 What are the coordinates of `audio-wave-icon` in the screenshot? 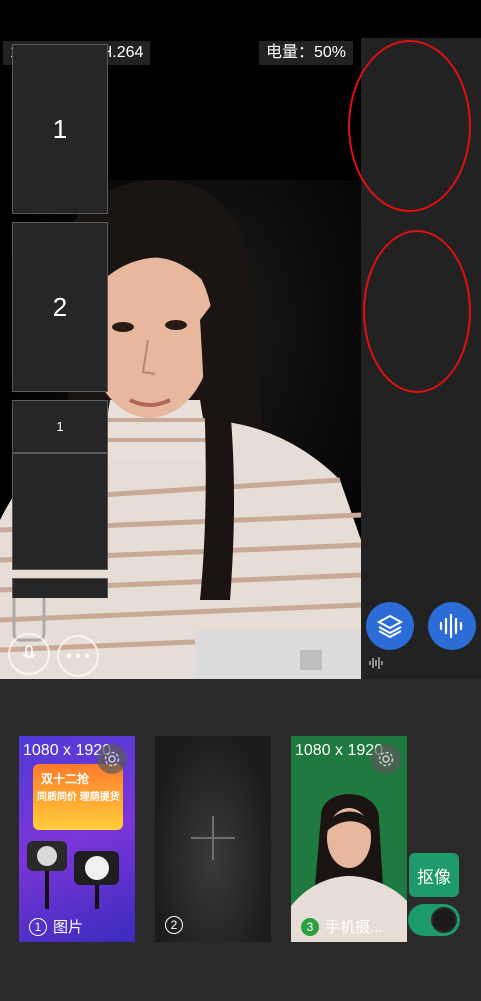 It's located at (451, 626).